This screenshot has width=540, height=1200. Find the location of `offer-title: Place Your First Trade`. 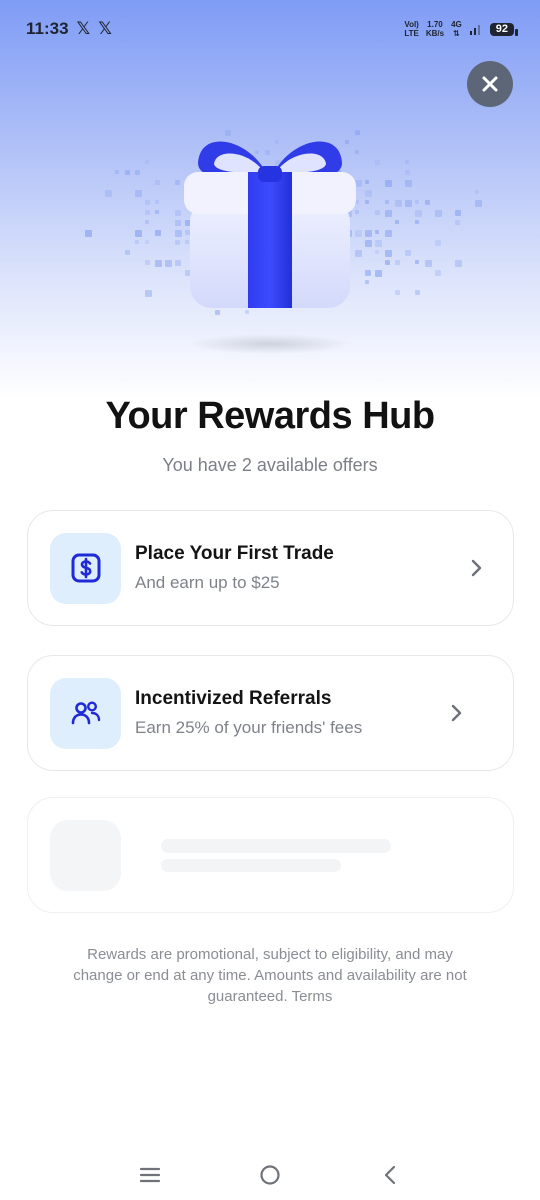

offer-title: Place Your First Trade is located at coordinates (234, 553).